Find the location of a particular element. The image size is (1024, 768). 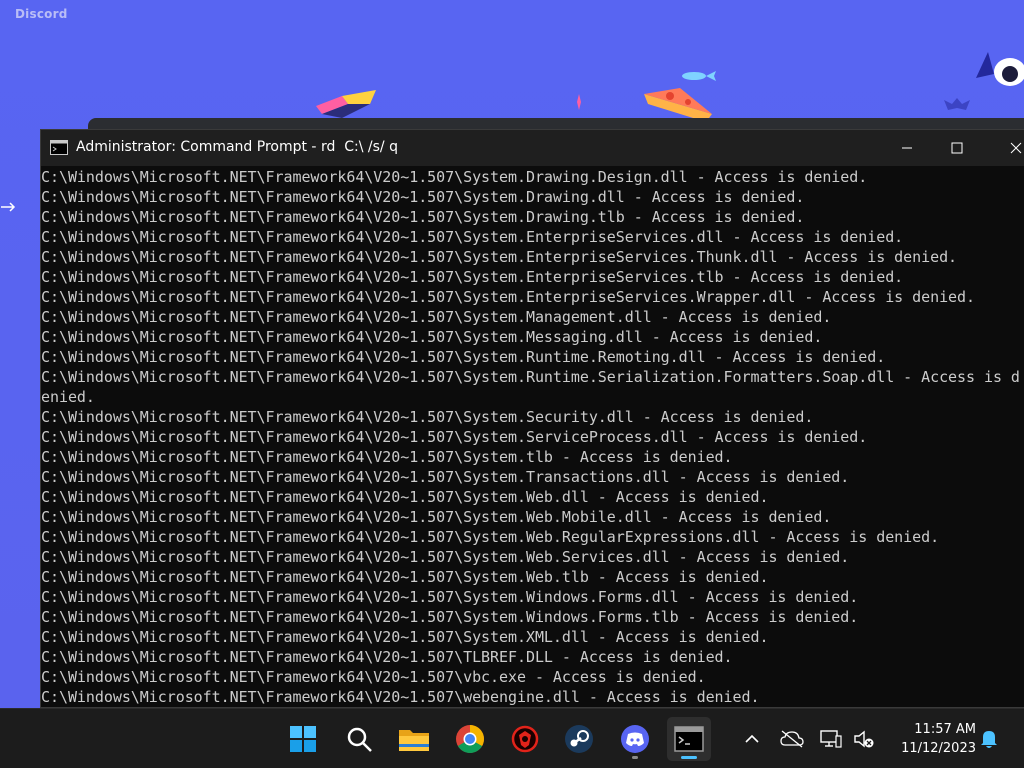

minimize-icon is located at coordinates (907, 148).